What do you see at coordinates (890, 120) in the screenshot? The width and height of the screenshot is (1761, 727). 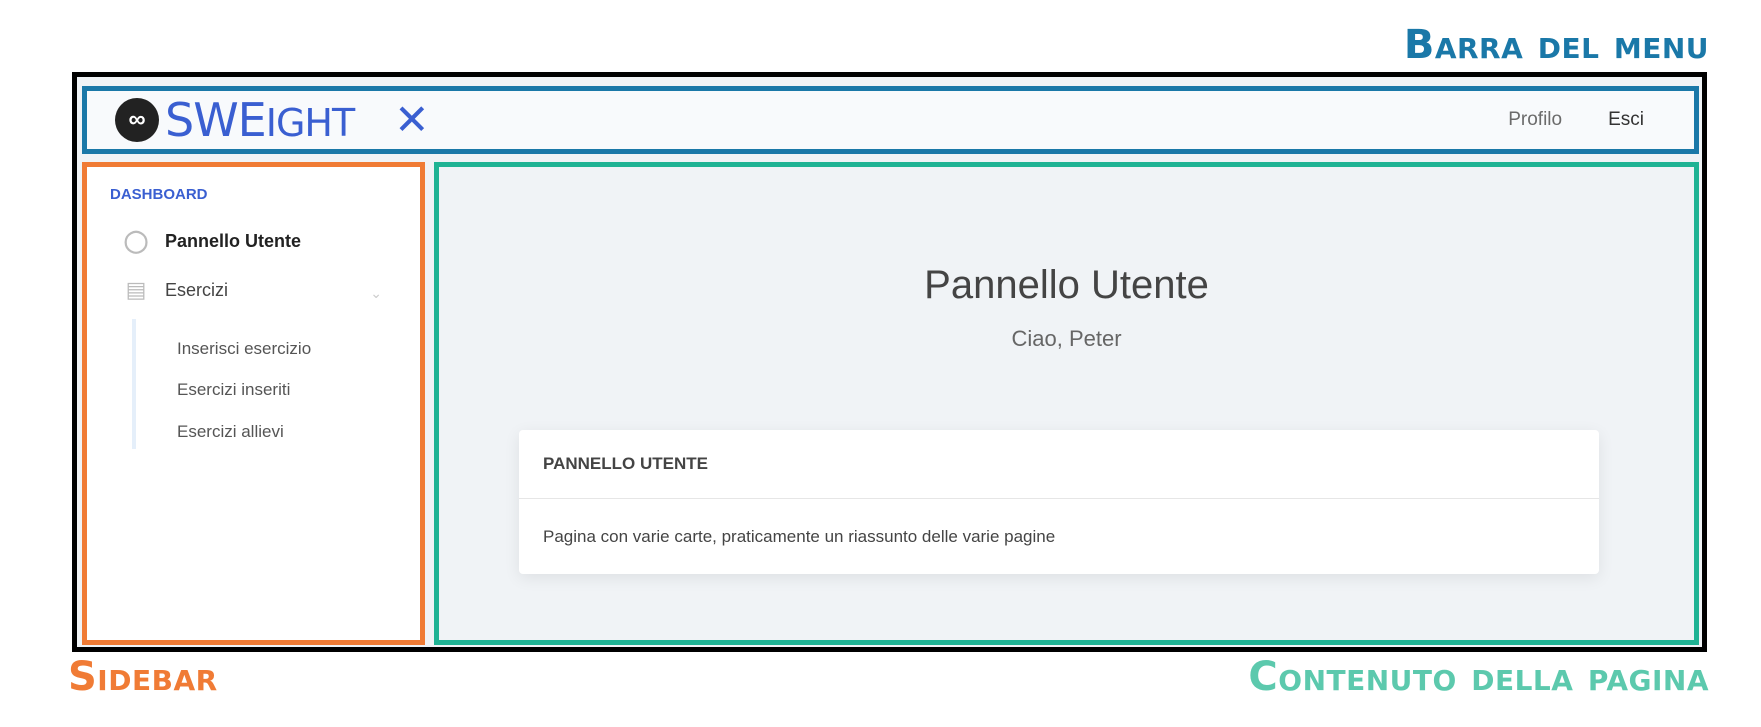 I see `menu-bar: ∞ SWEIGHT ✕ Profilo Esci` at bounding box center [890, 120].